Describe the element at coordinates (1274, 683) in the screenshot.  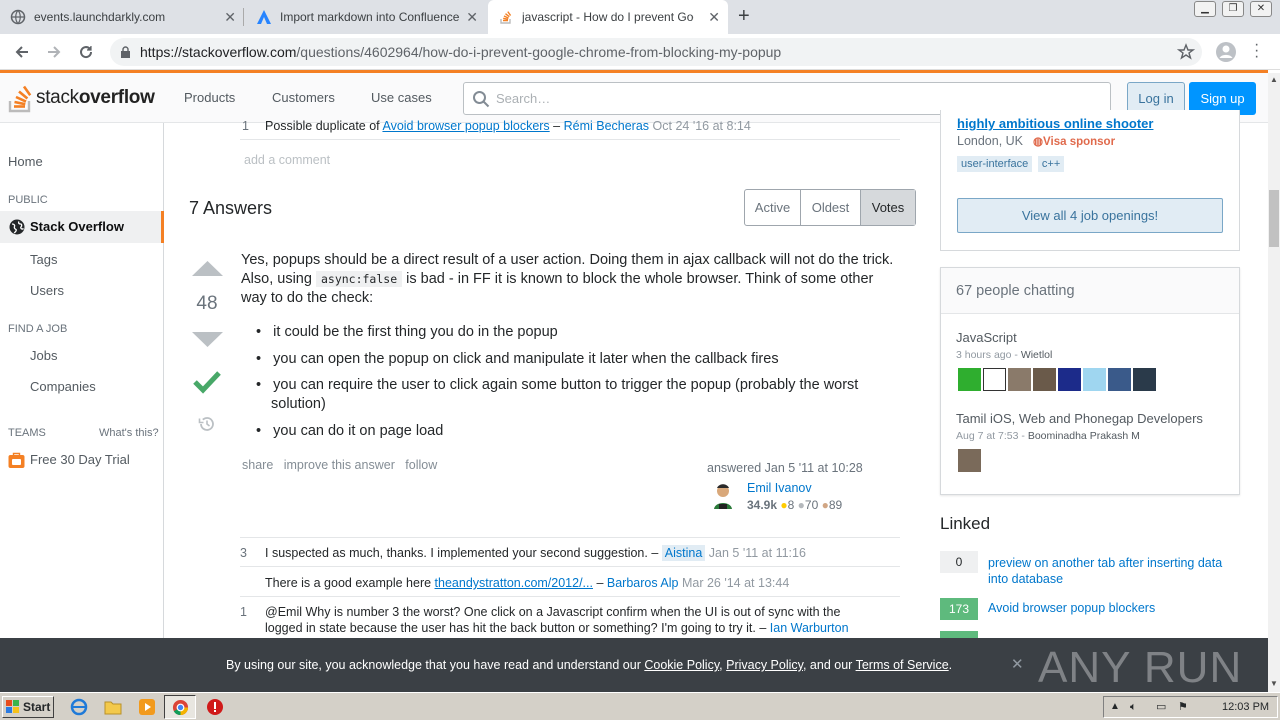
I see `scroll-down-arrow-icon: ▼` at that location.